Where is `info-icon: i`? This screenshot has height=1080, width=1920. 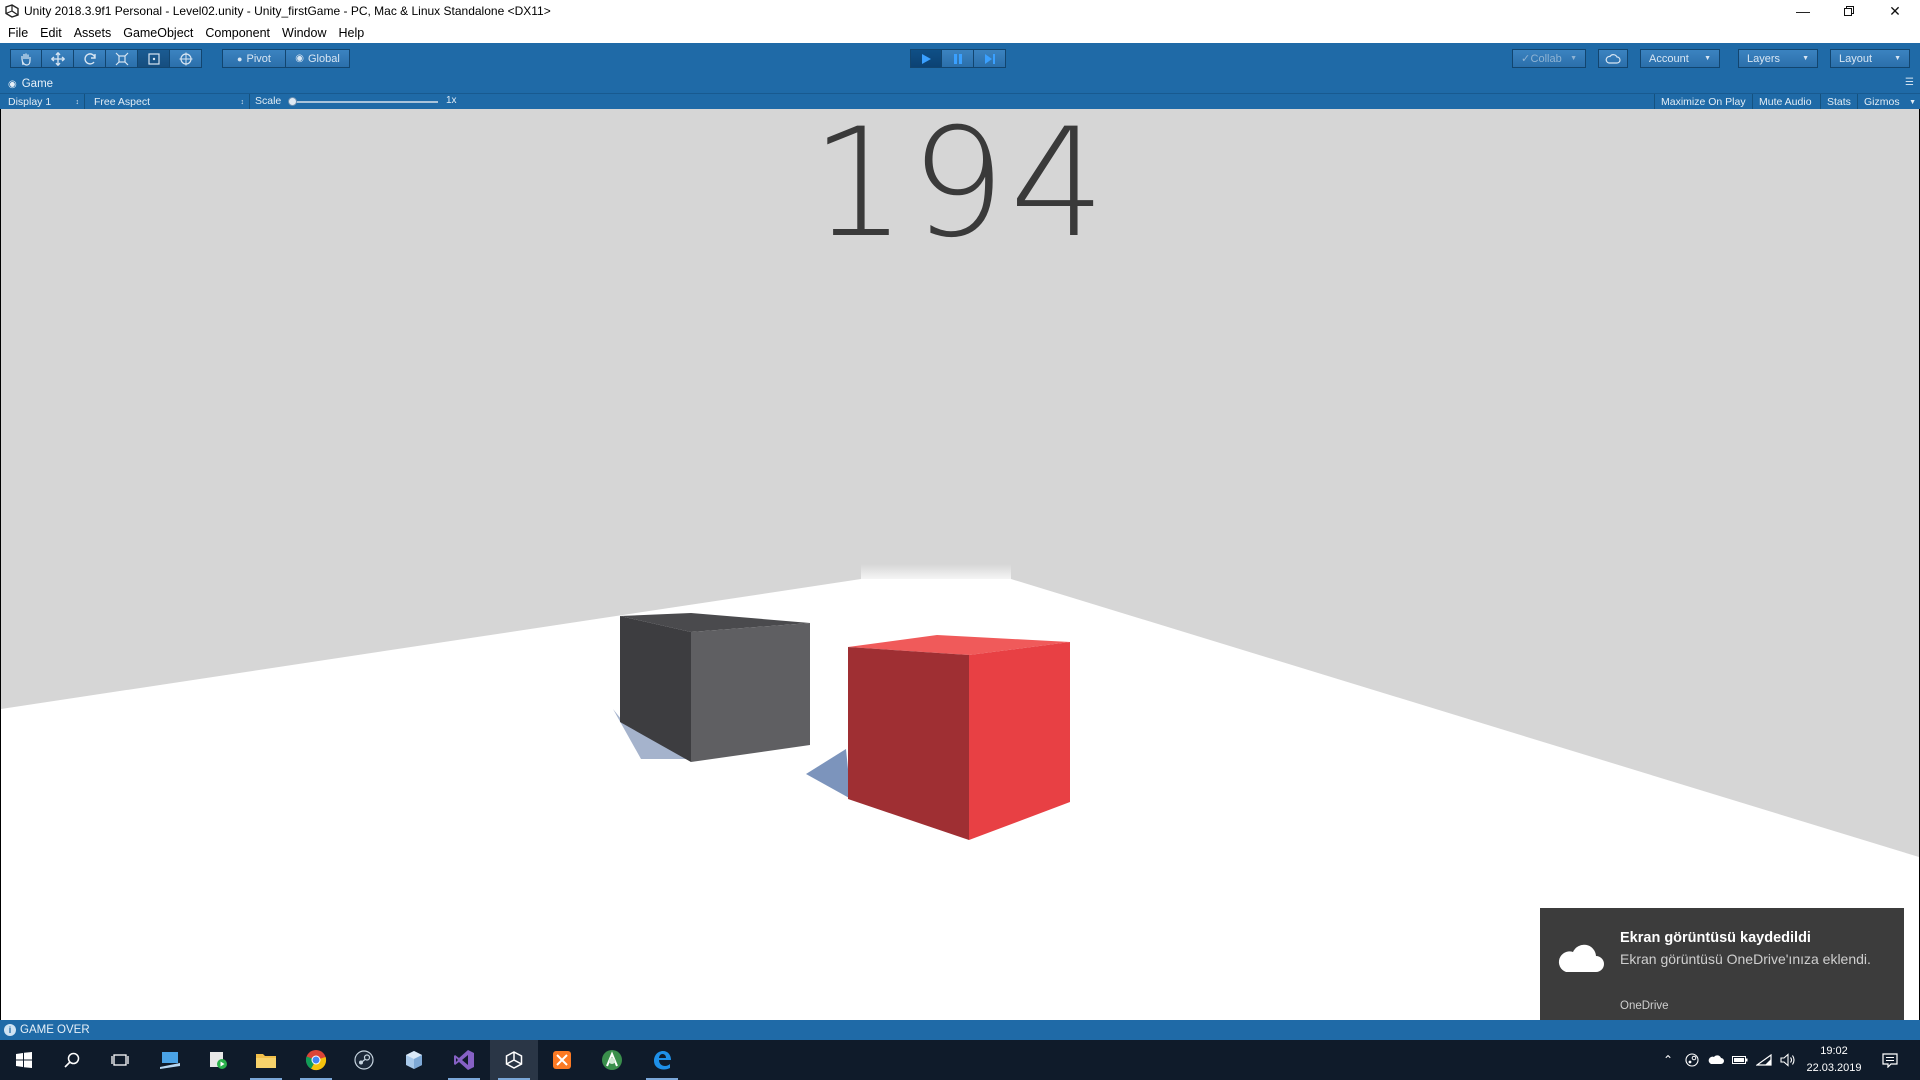 info-icon: i is located at coordinates (10, 1030).